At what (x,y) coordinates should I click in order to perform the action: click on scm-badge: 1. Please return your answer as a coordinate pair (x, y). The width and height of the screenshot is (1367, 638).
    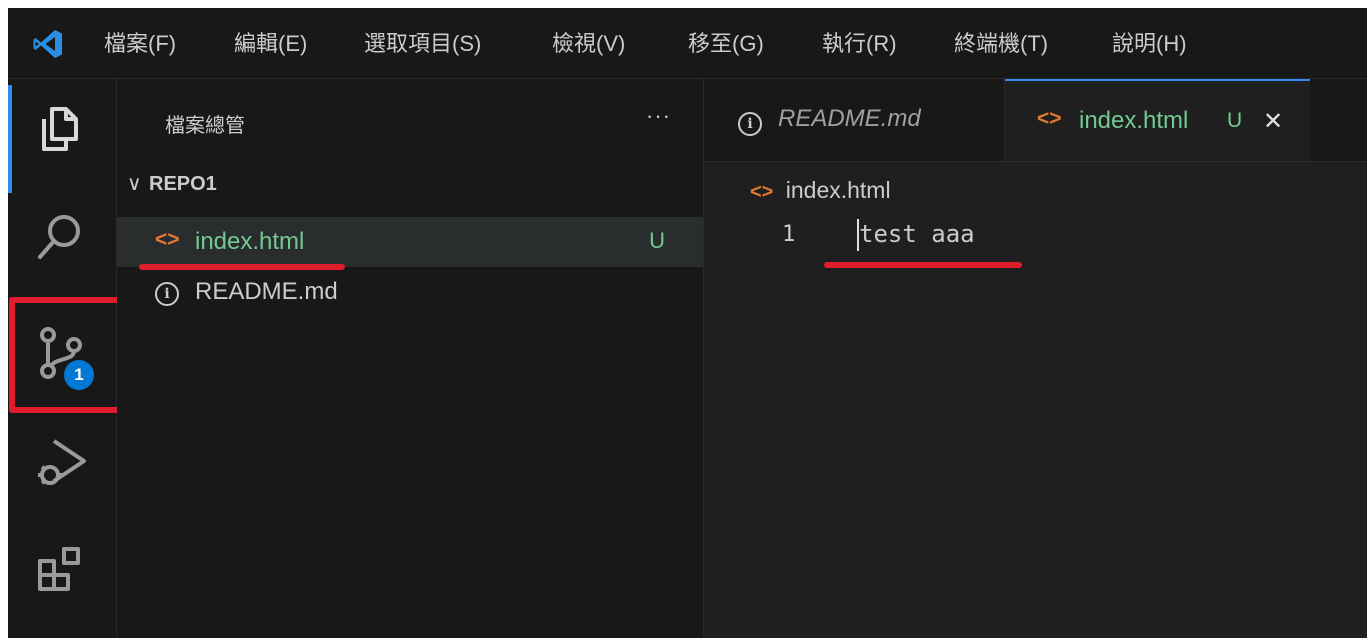
    Looking at the image, I should click on (79, 375).